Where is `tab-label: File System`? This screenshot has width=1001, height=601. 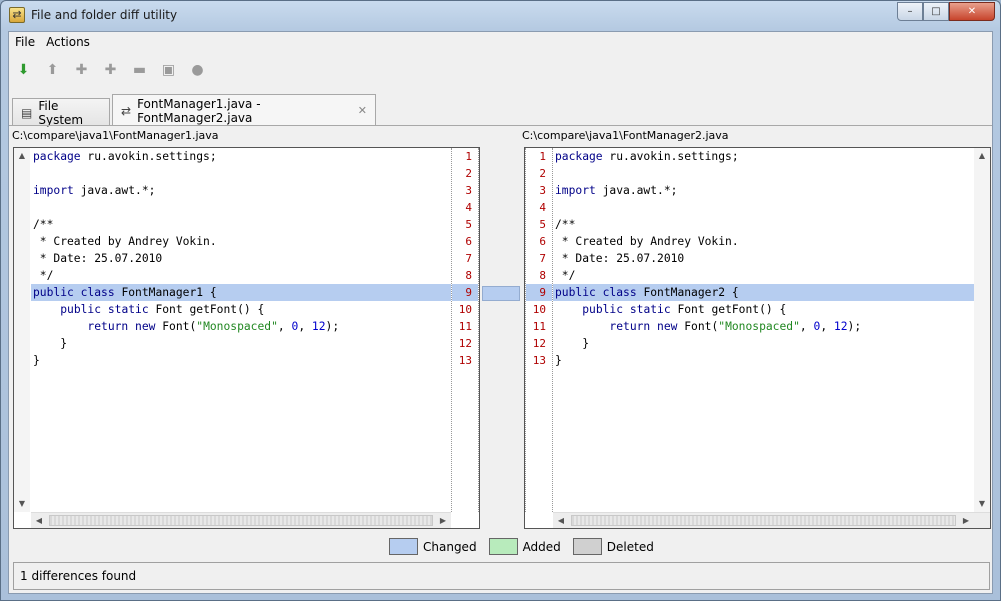
tab-label: File System is located at coordinates (61, 112).